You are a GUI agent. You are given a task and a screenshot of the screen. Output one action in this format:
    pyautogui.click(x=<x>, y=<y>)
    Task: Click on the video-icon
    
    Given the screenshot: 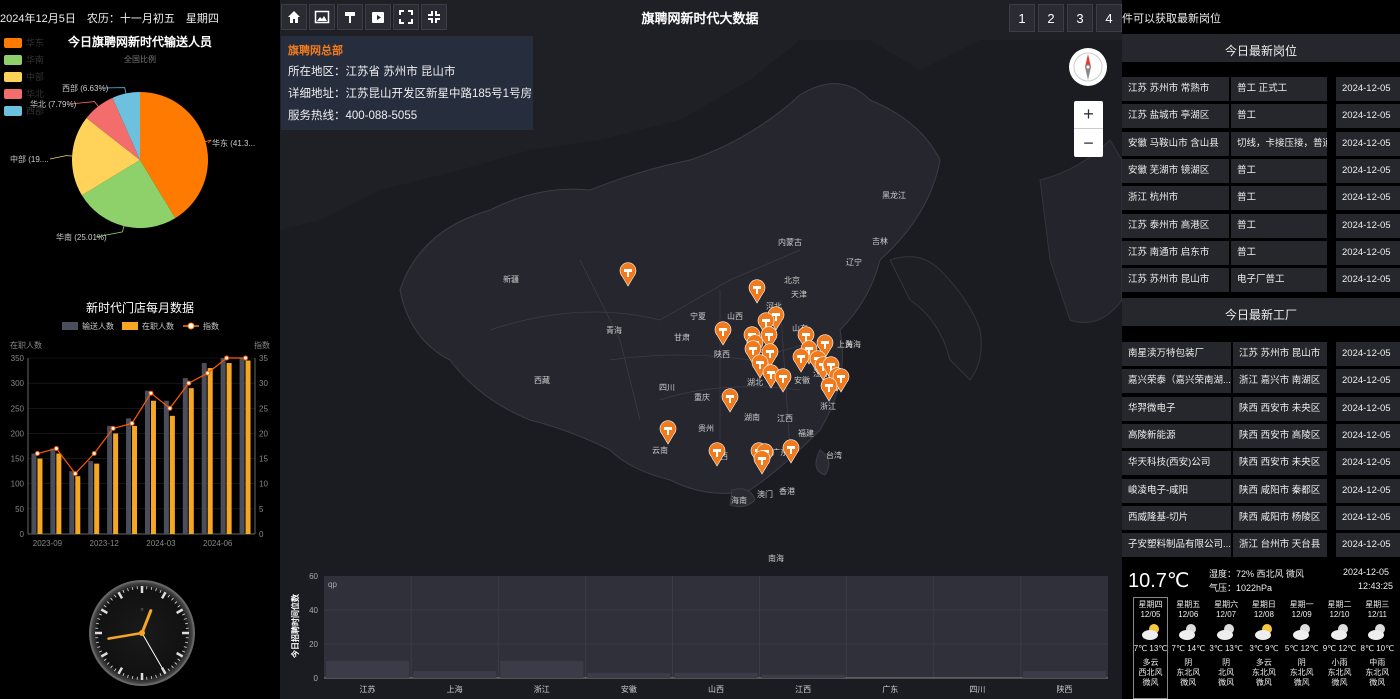 What is the action you would take?
    pyautogui.click(x=378, y=17)
    